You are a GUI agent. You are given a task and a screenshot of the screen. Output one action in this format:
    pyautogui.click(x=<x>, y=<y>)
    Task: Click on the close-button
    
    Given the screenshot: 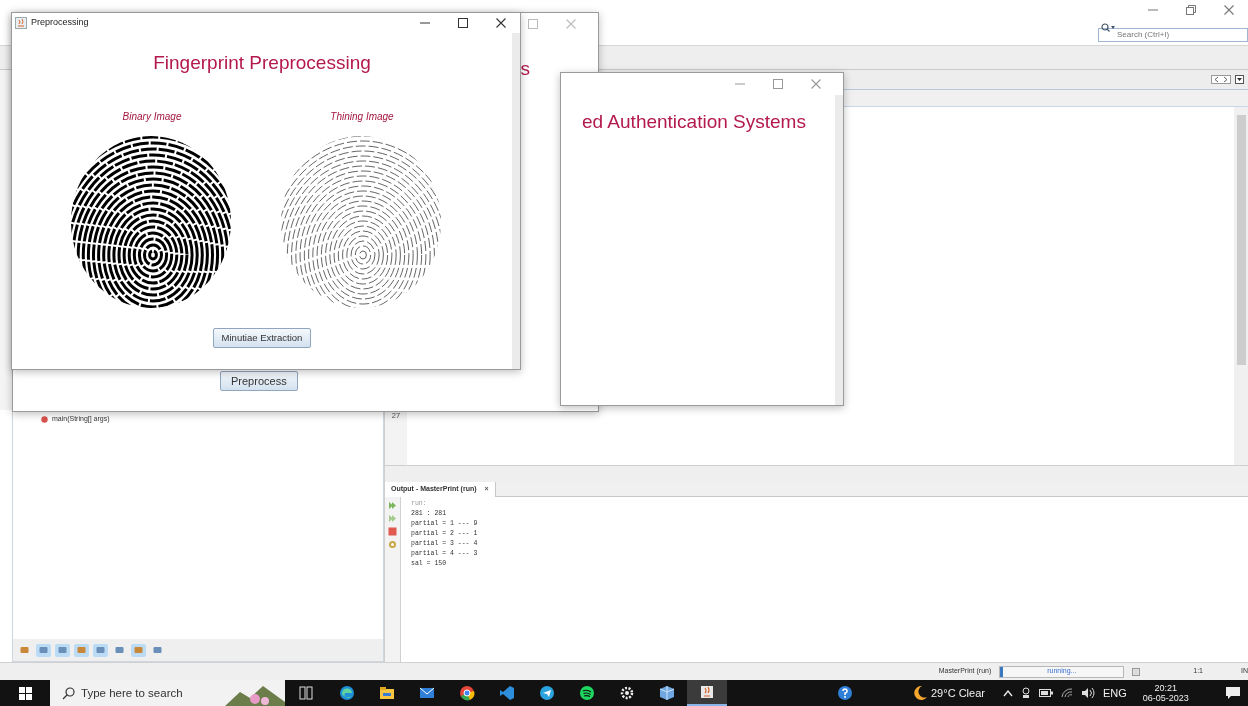 What is the action you would take?
    pyautogui.click(x=501, y=23)
    